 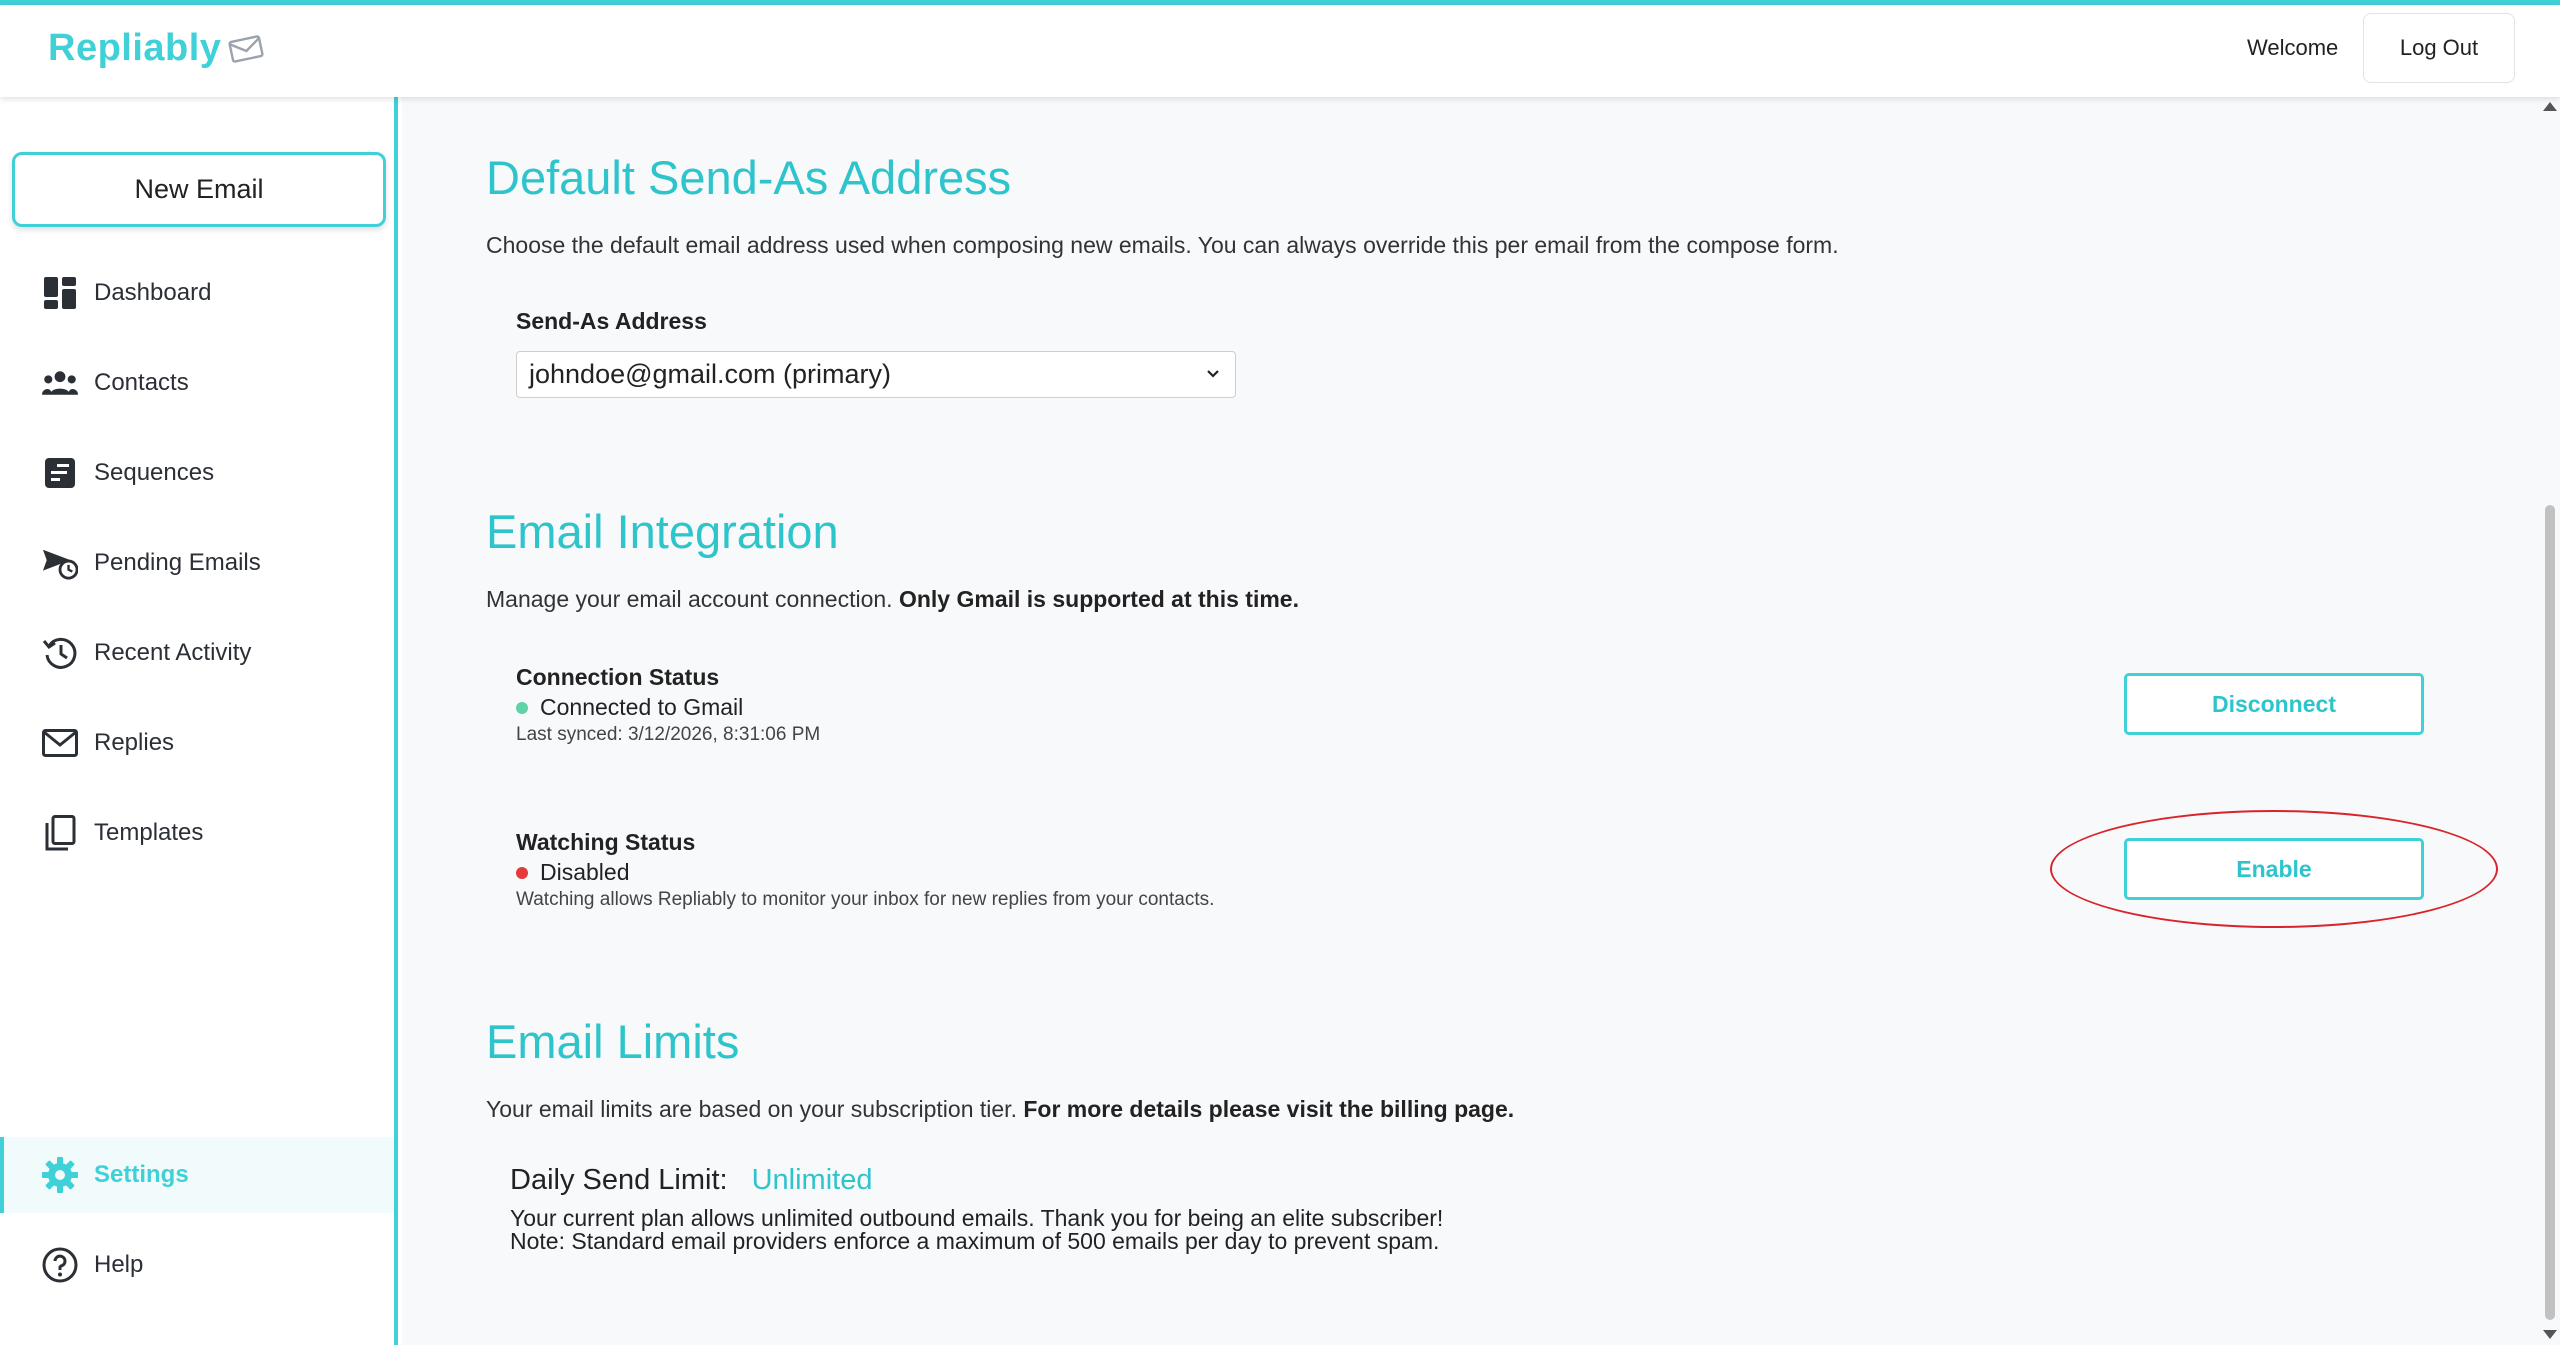 I want to click on pending-emails-icon, so click(x=60, y=563).